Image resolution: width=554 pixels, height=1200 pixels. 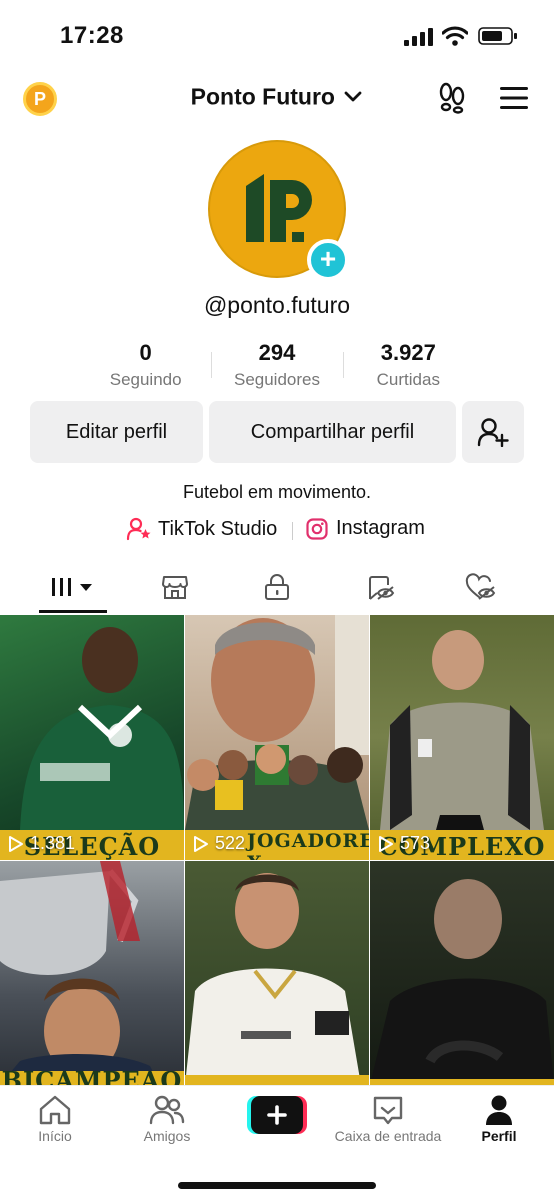 I want to click on tab-videos, so click(x=73, y=587).